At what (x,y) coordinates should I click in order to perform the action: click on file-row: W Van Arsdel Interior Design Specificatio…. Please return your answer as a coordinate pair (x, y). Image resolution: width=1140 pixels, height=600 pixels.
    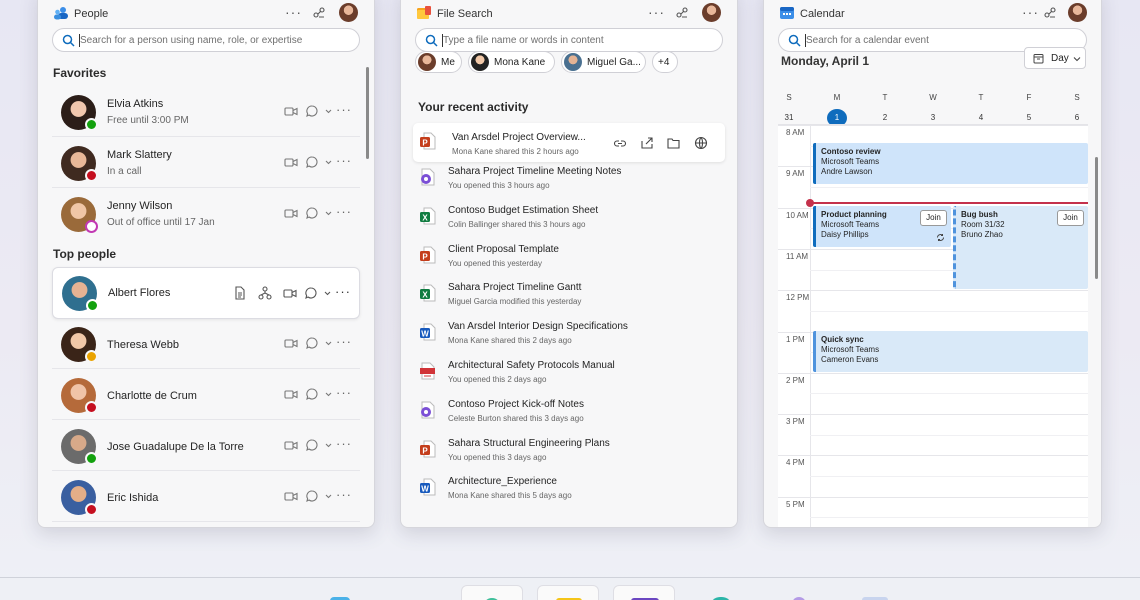
    Looking at the image, I should click on (569, 333).